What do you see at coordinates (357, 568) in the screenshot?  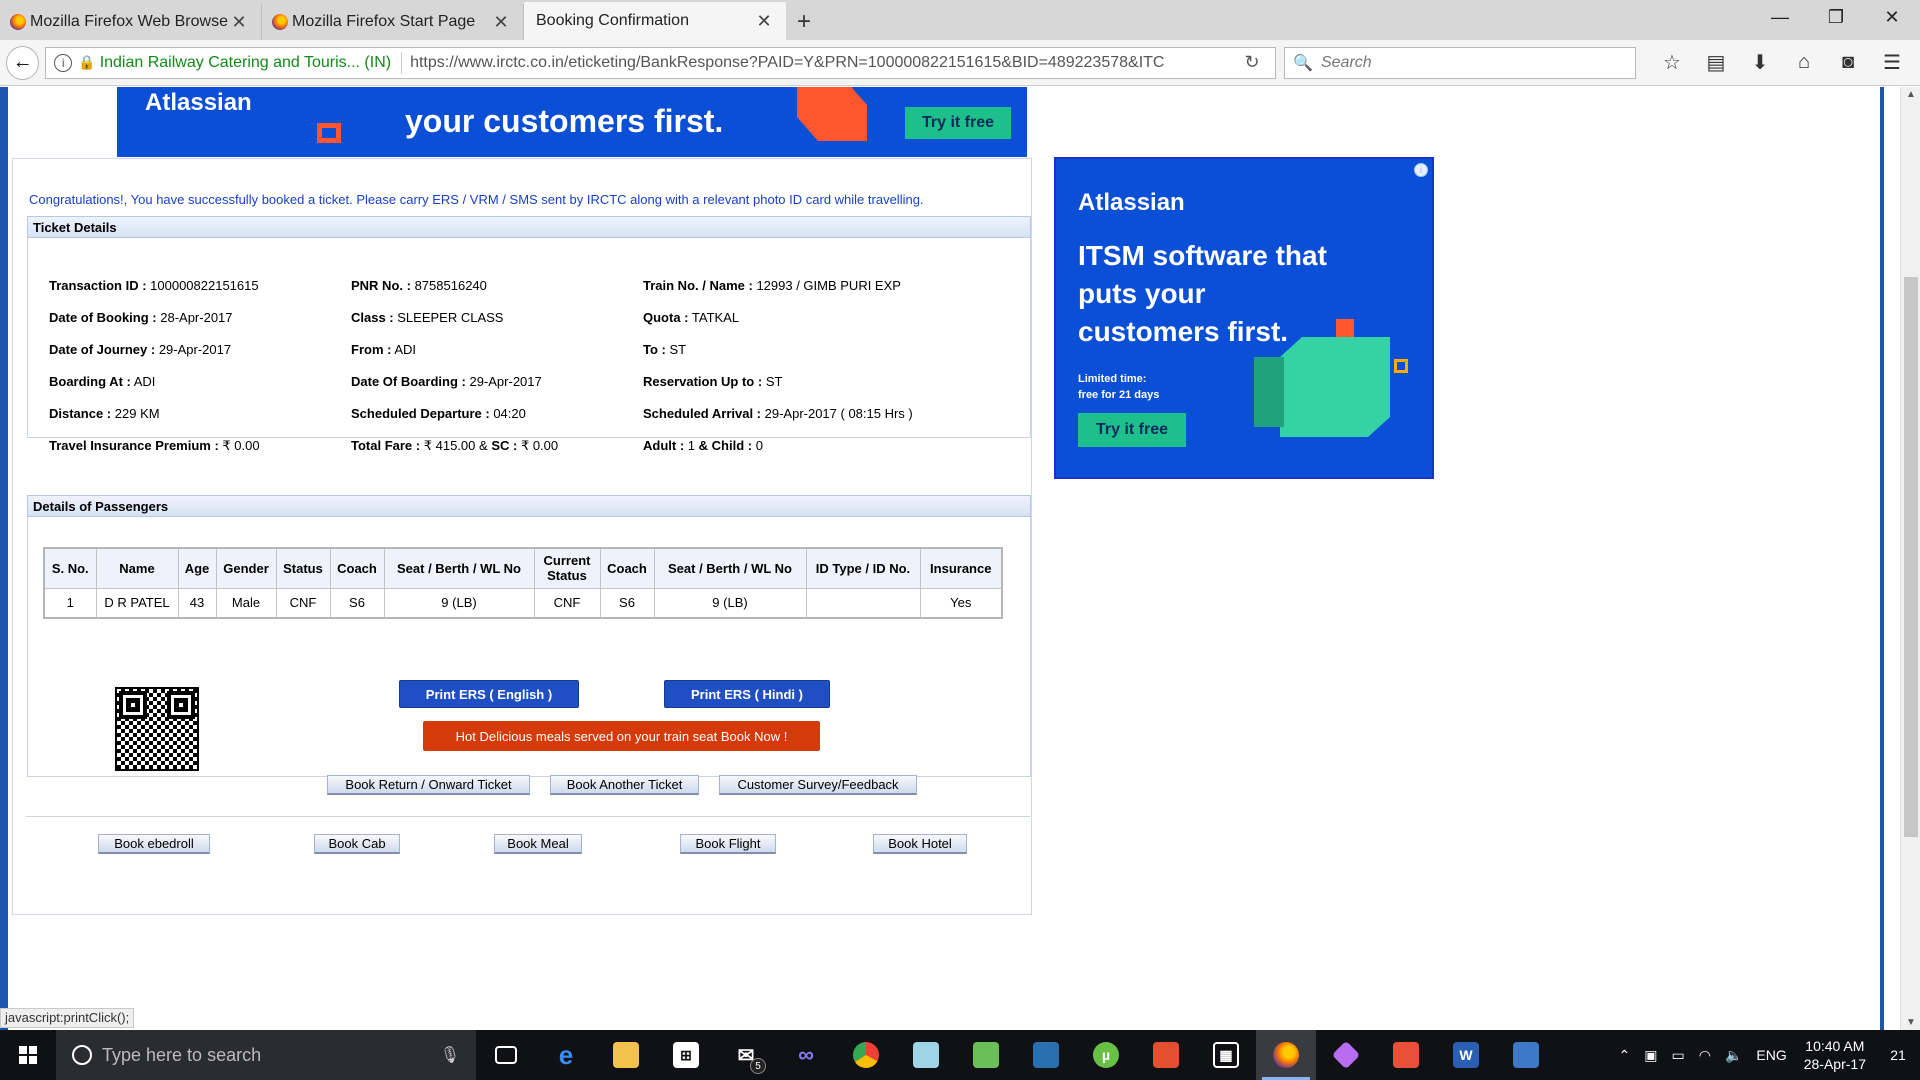 I see `col-coach: Coach` at bounding box center [357, 568].